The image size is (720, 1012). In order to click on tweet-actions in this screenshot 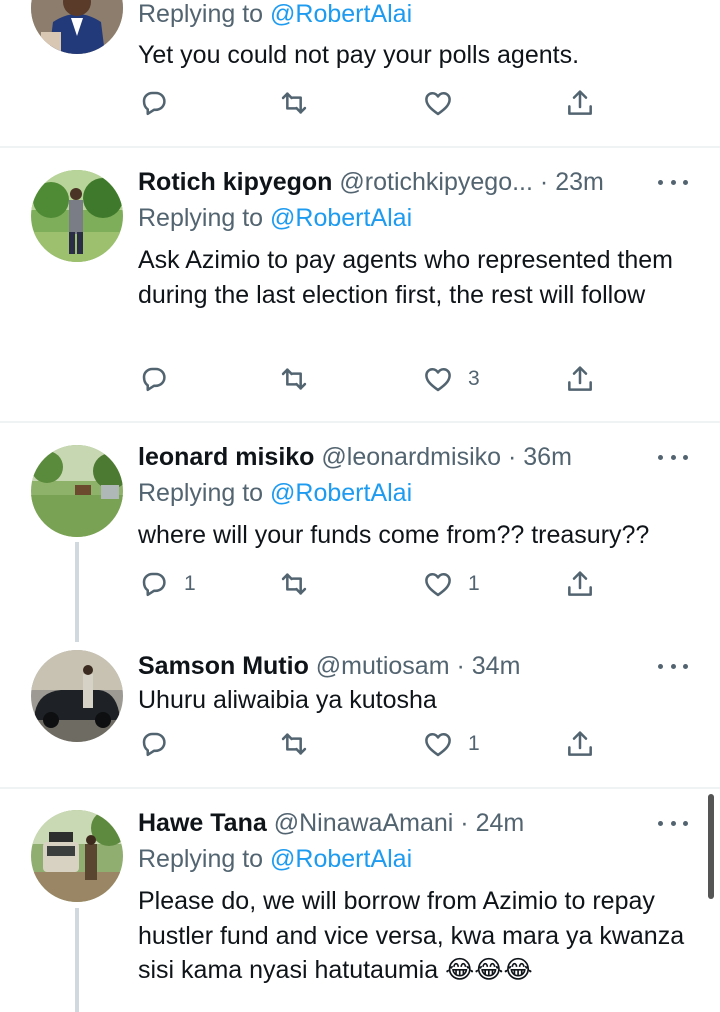, I will do `click(365, 103)`.